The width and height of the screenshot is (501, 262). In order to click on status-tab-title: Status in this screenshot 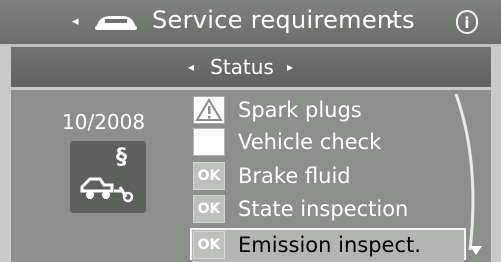, I will do `click(242, 67)`.